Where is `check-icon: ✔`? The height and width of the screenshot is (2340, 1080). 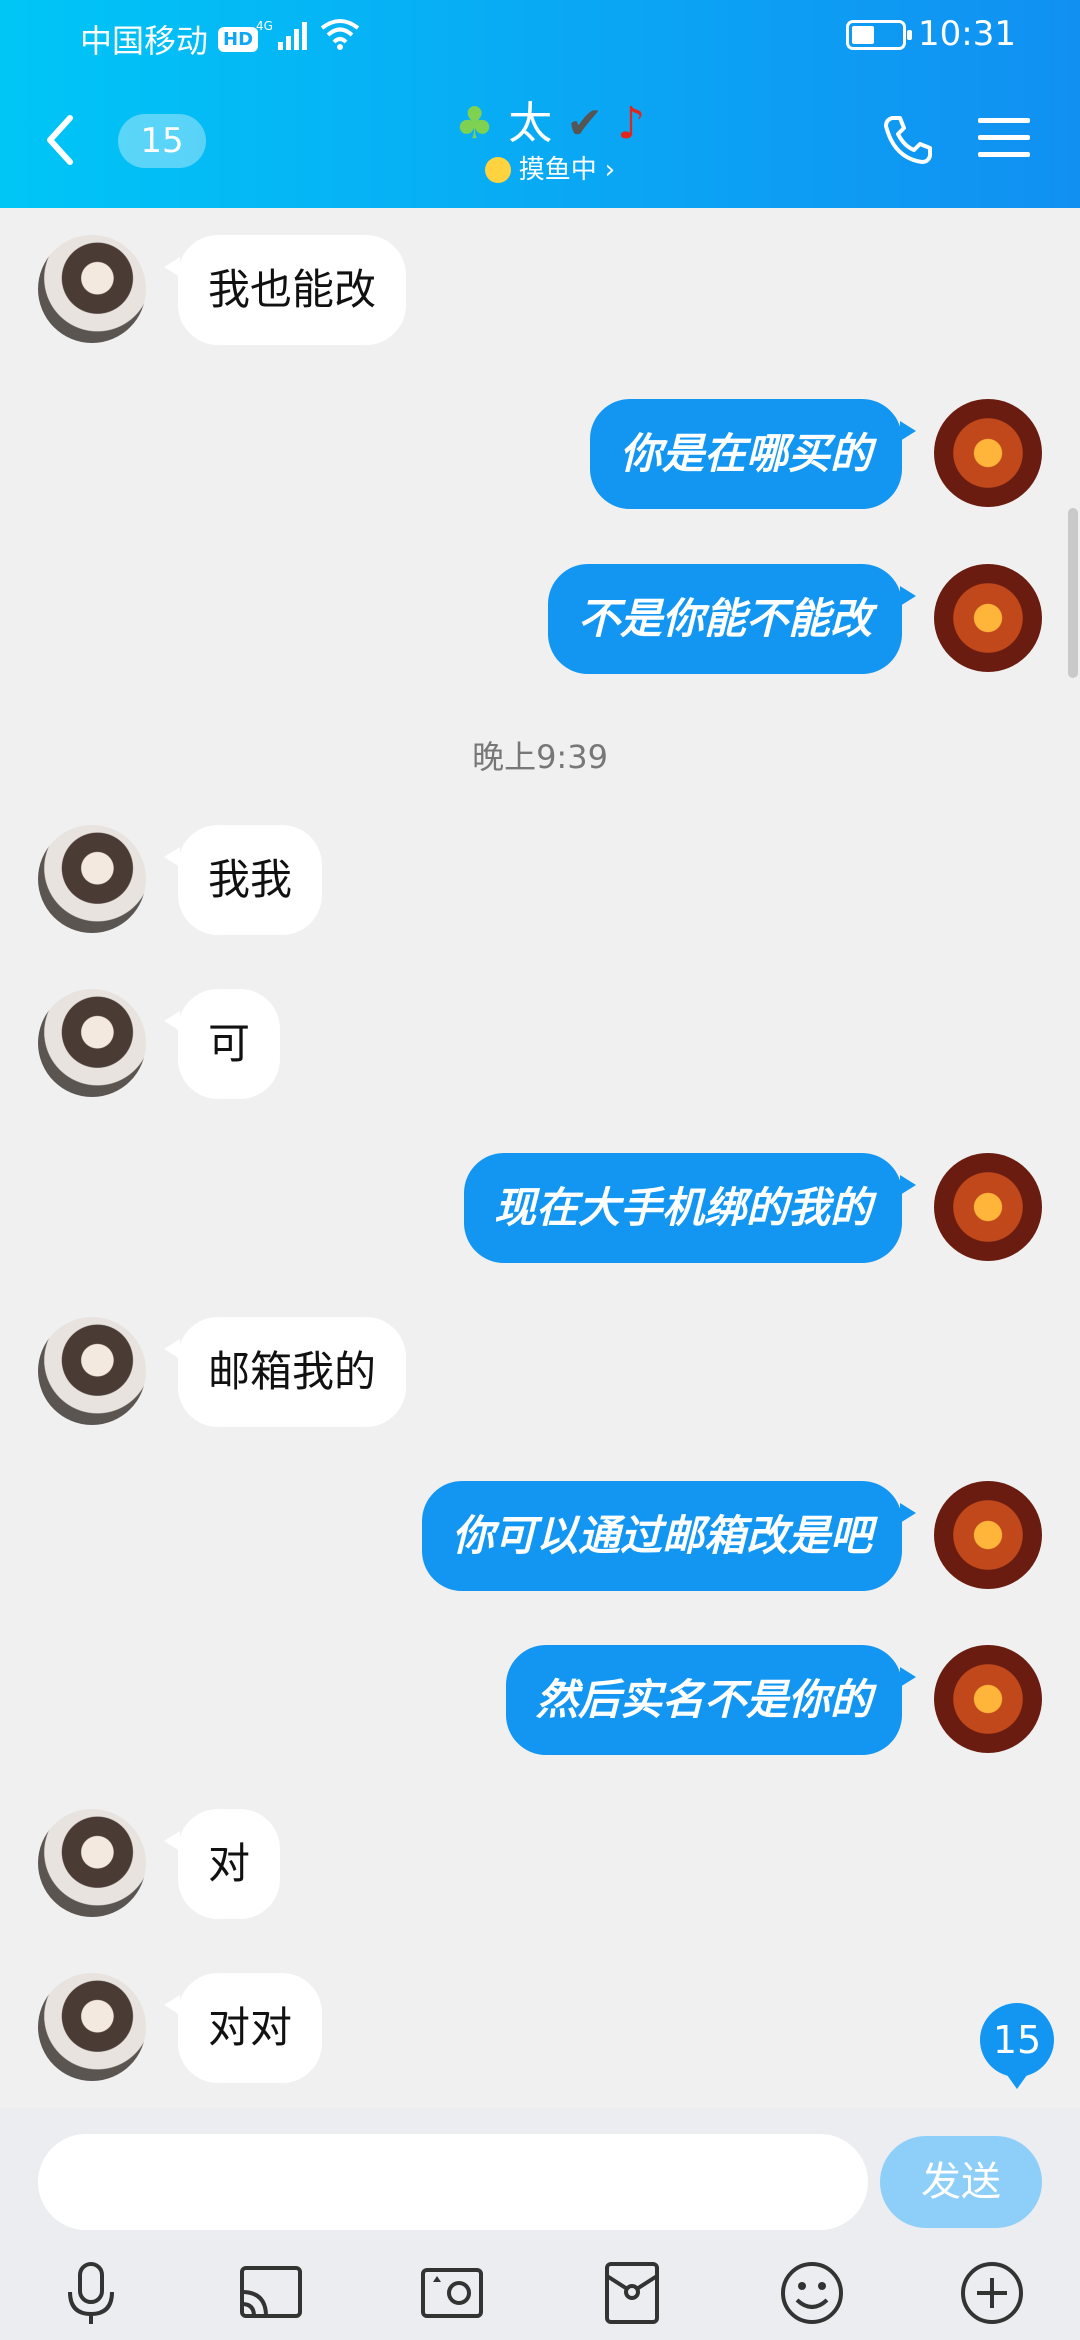
check-icon: ✔ is located at coordinates (585, 123).